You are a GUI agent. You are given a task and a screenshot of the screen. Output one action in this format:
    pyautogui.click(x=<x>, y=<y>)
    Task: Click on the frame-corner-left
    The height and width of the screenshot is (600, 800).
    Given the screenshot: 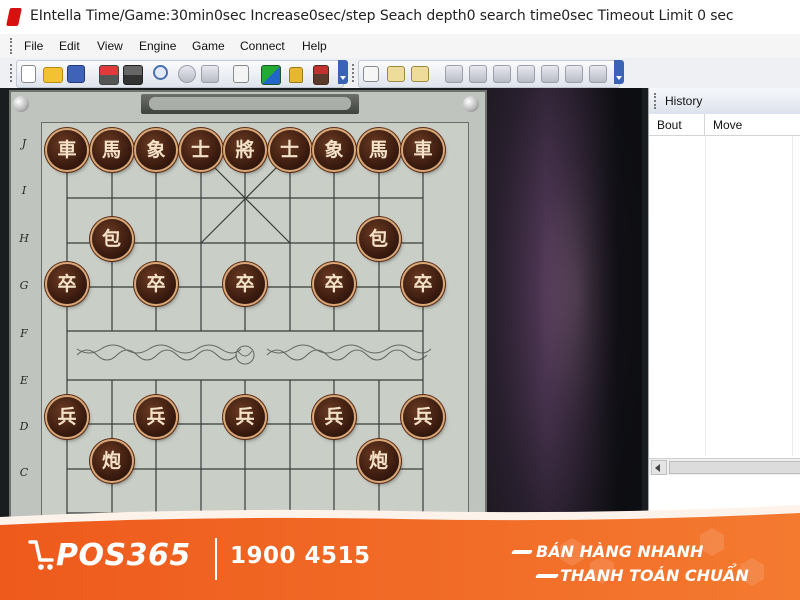 What is the action you would take?
    pyautogui.click(x=21, y=104)
    